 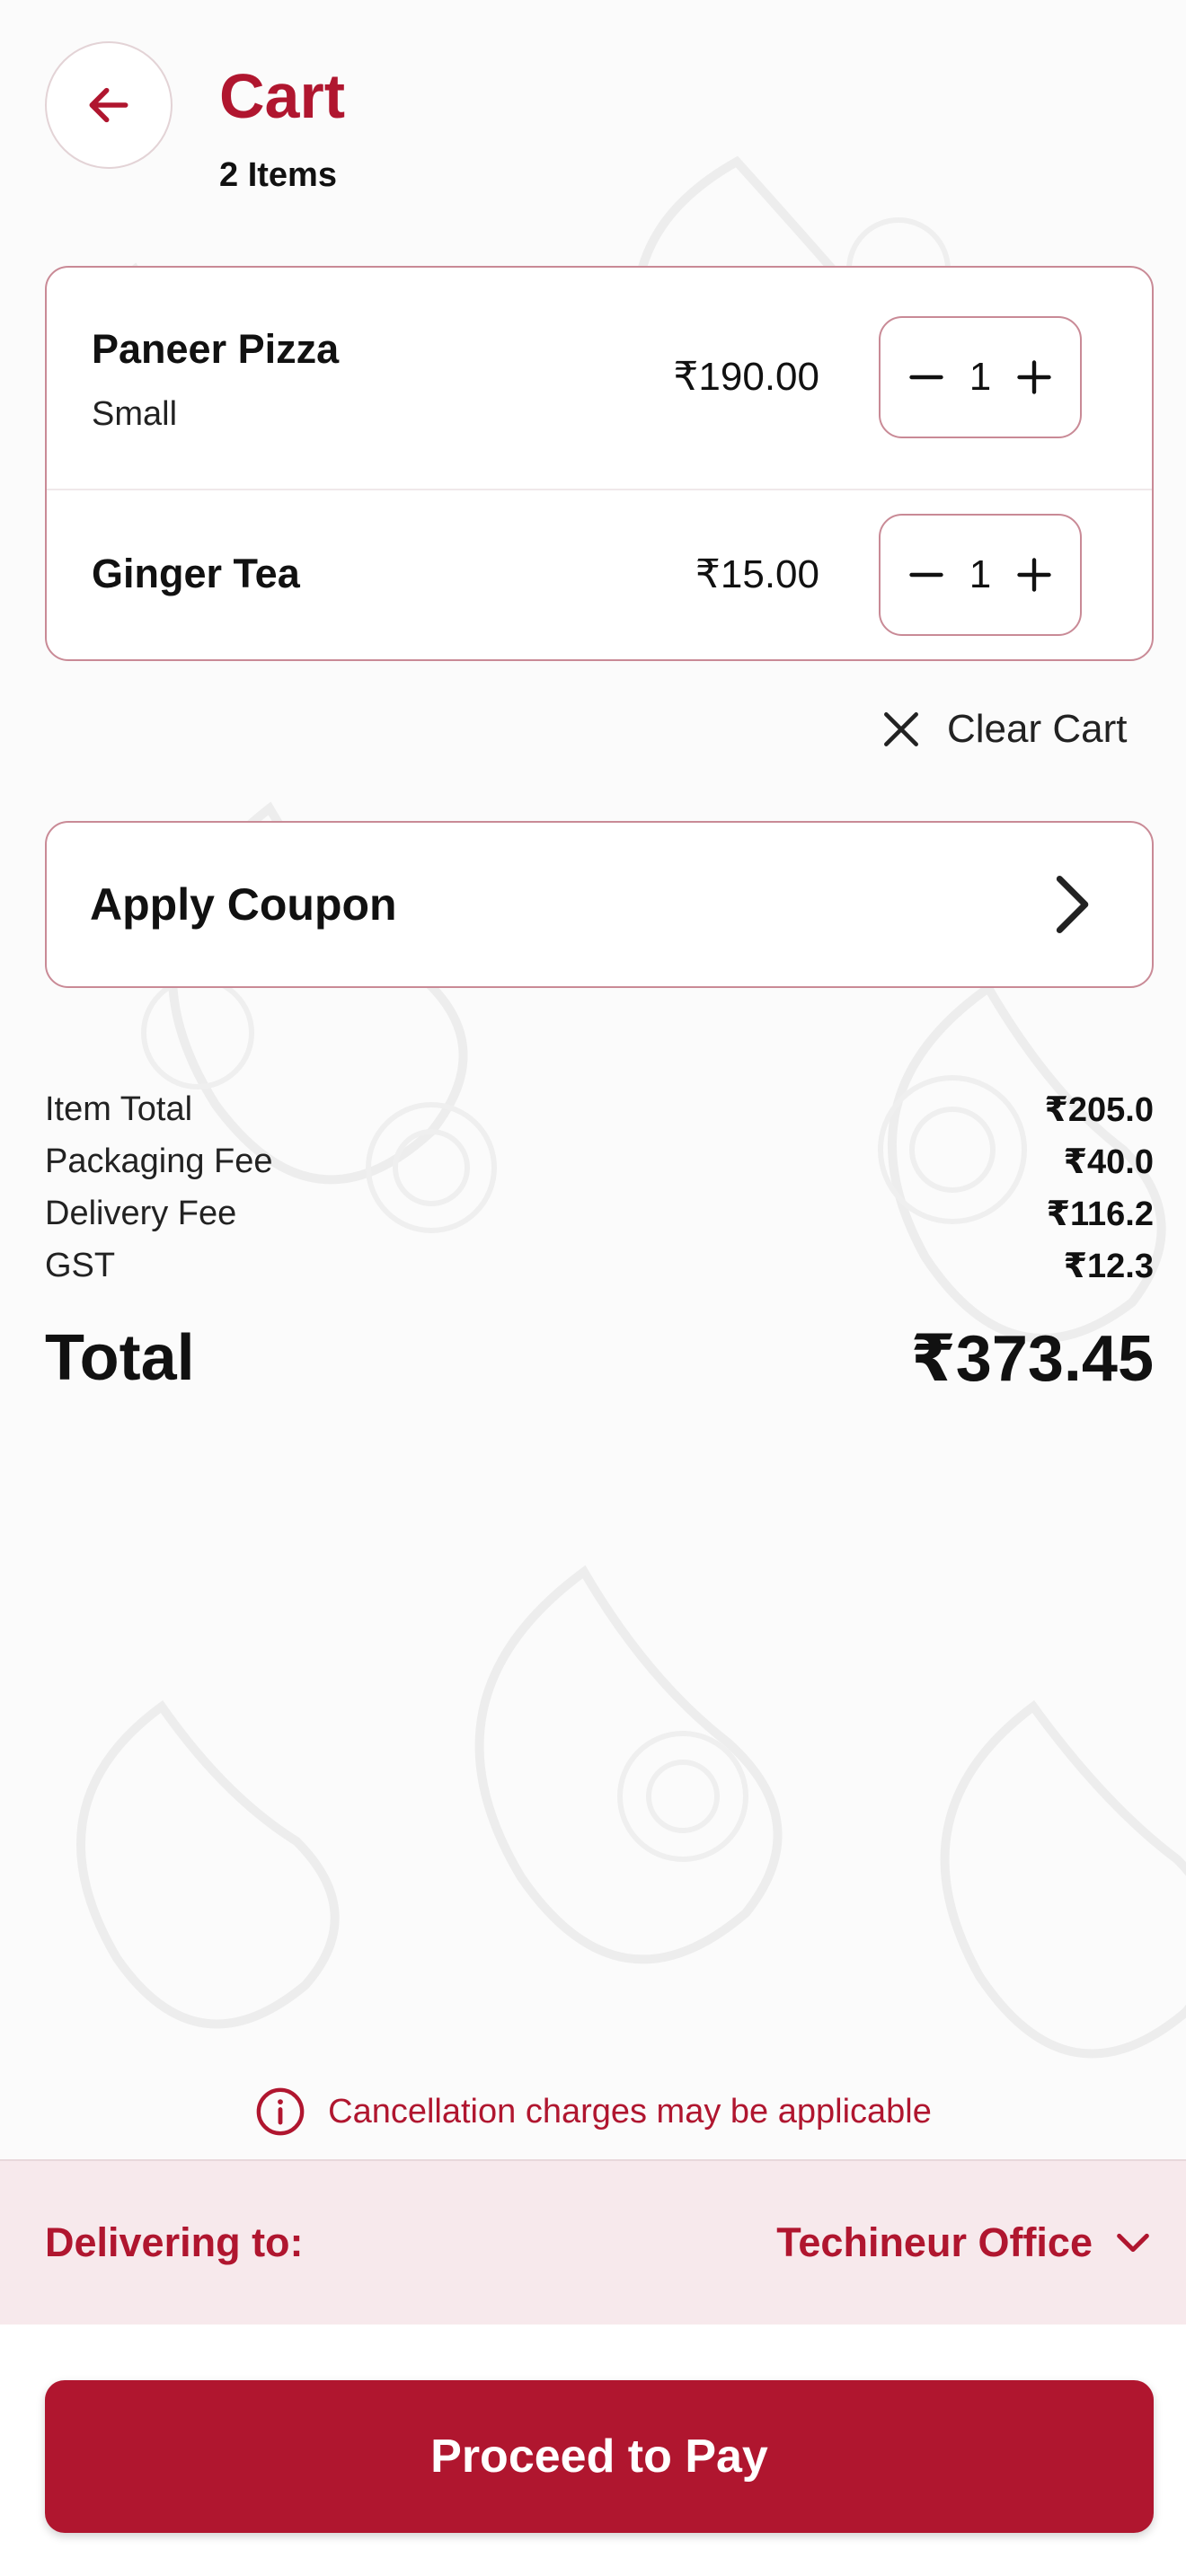 I want to click on chevron-down-icon, so click(x=1133, y=2243).